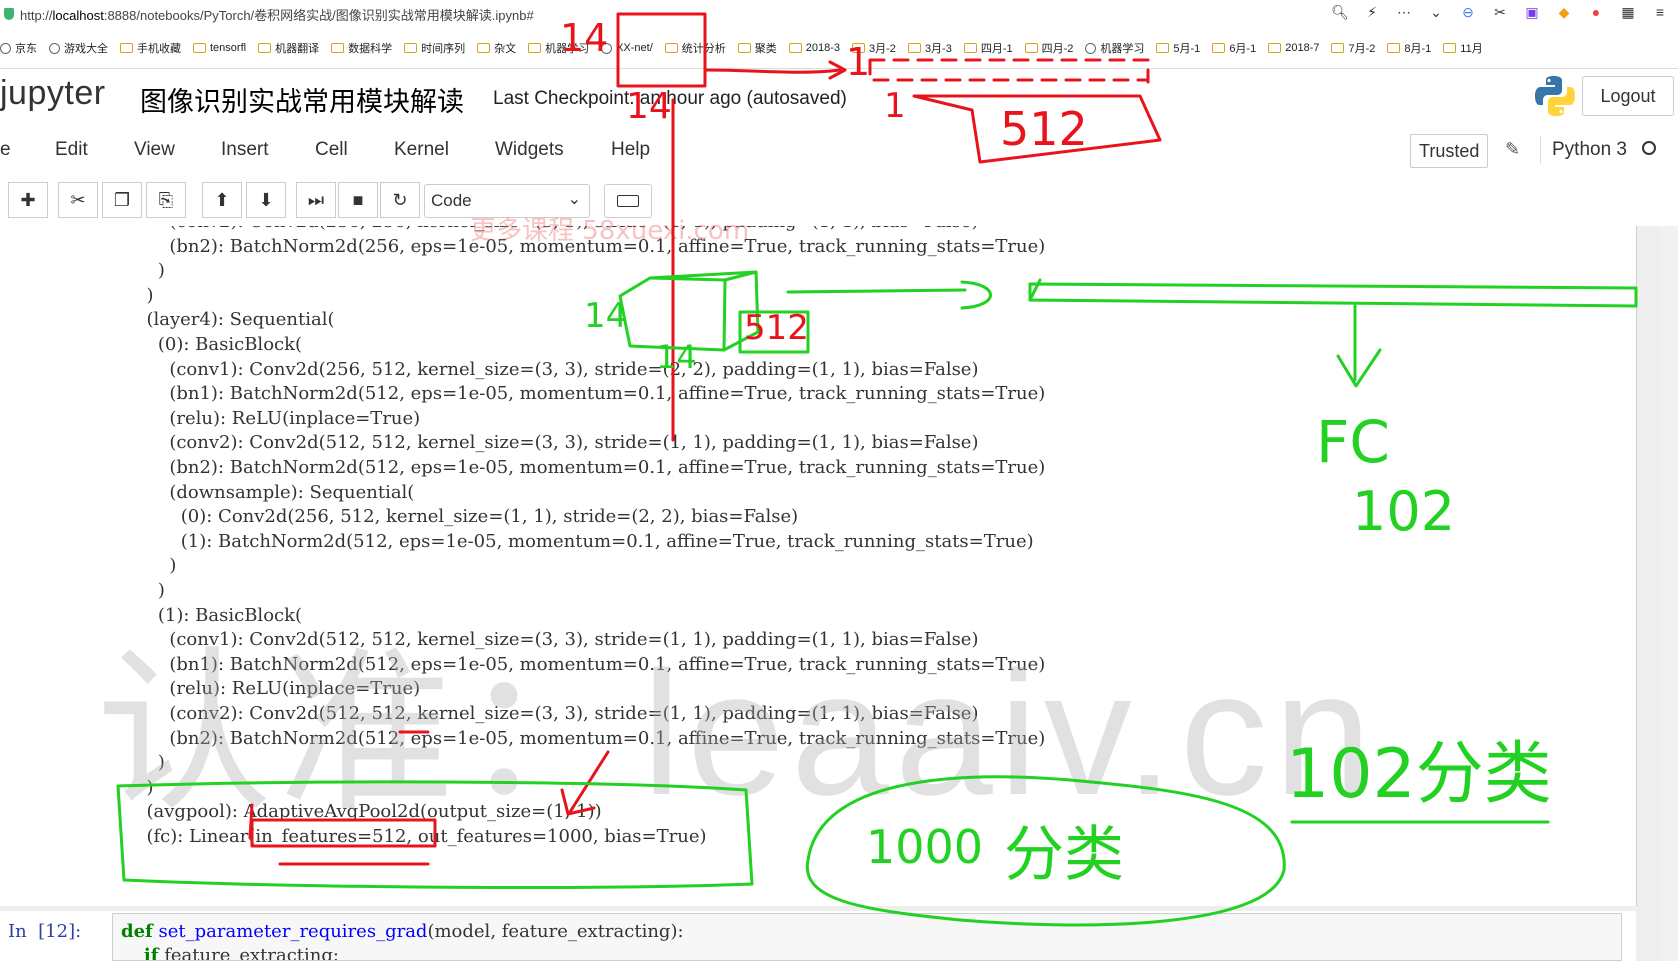  Describe the element at coordinates (1234, 48) in the screenshot. I see `bookmark-item: 6月-1` at that location.